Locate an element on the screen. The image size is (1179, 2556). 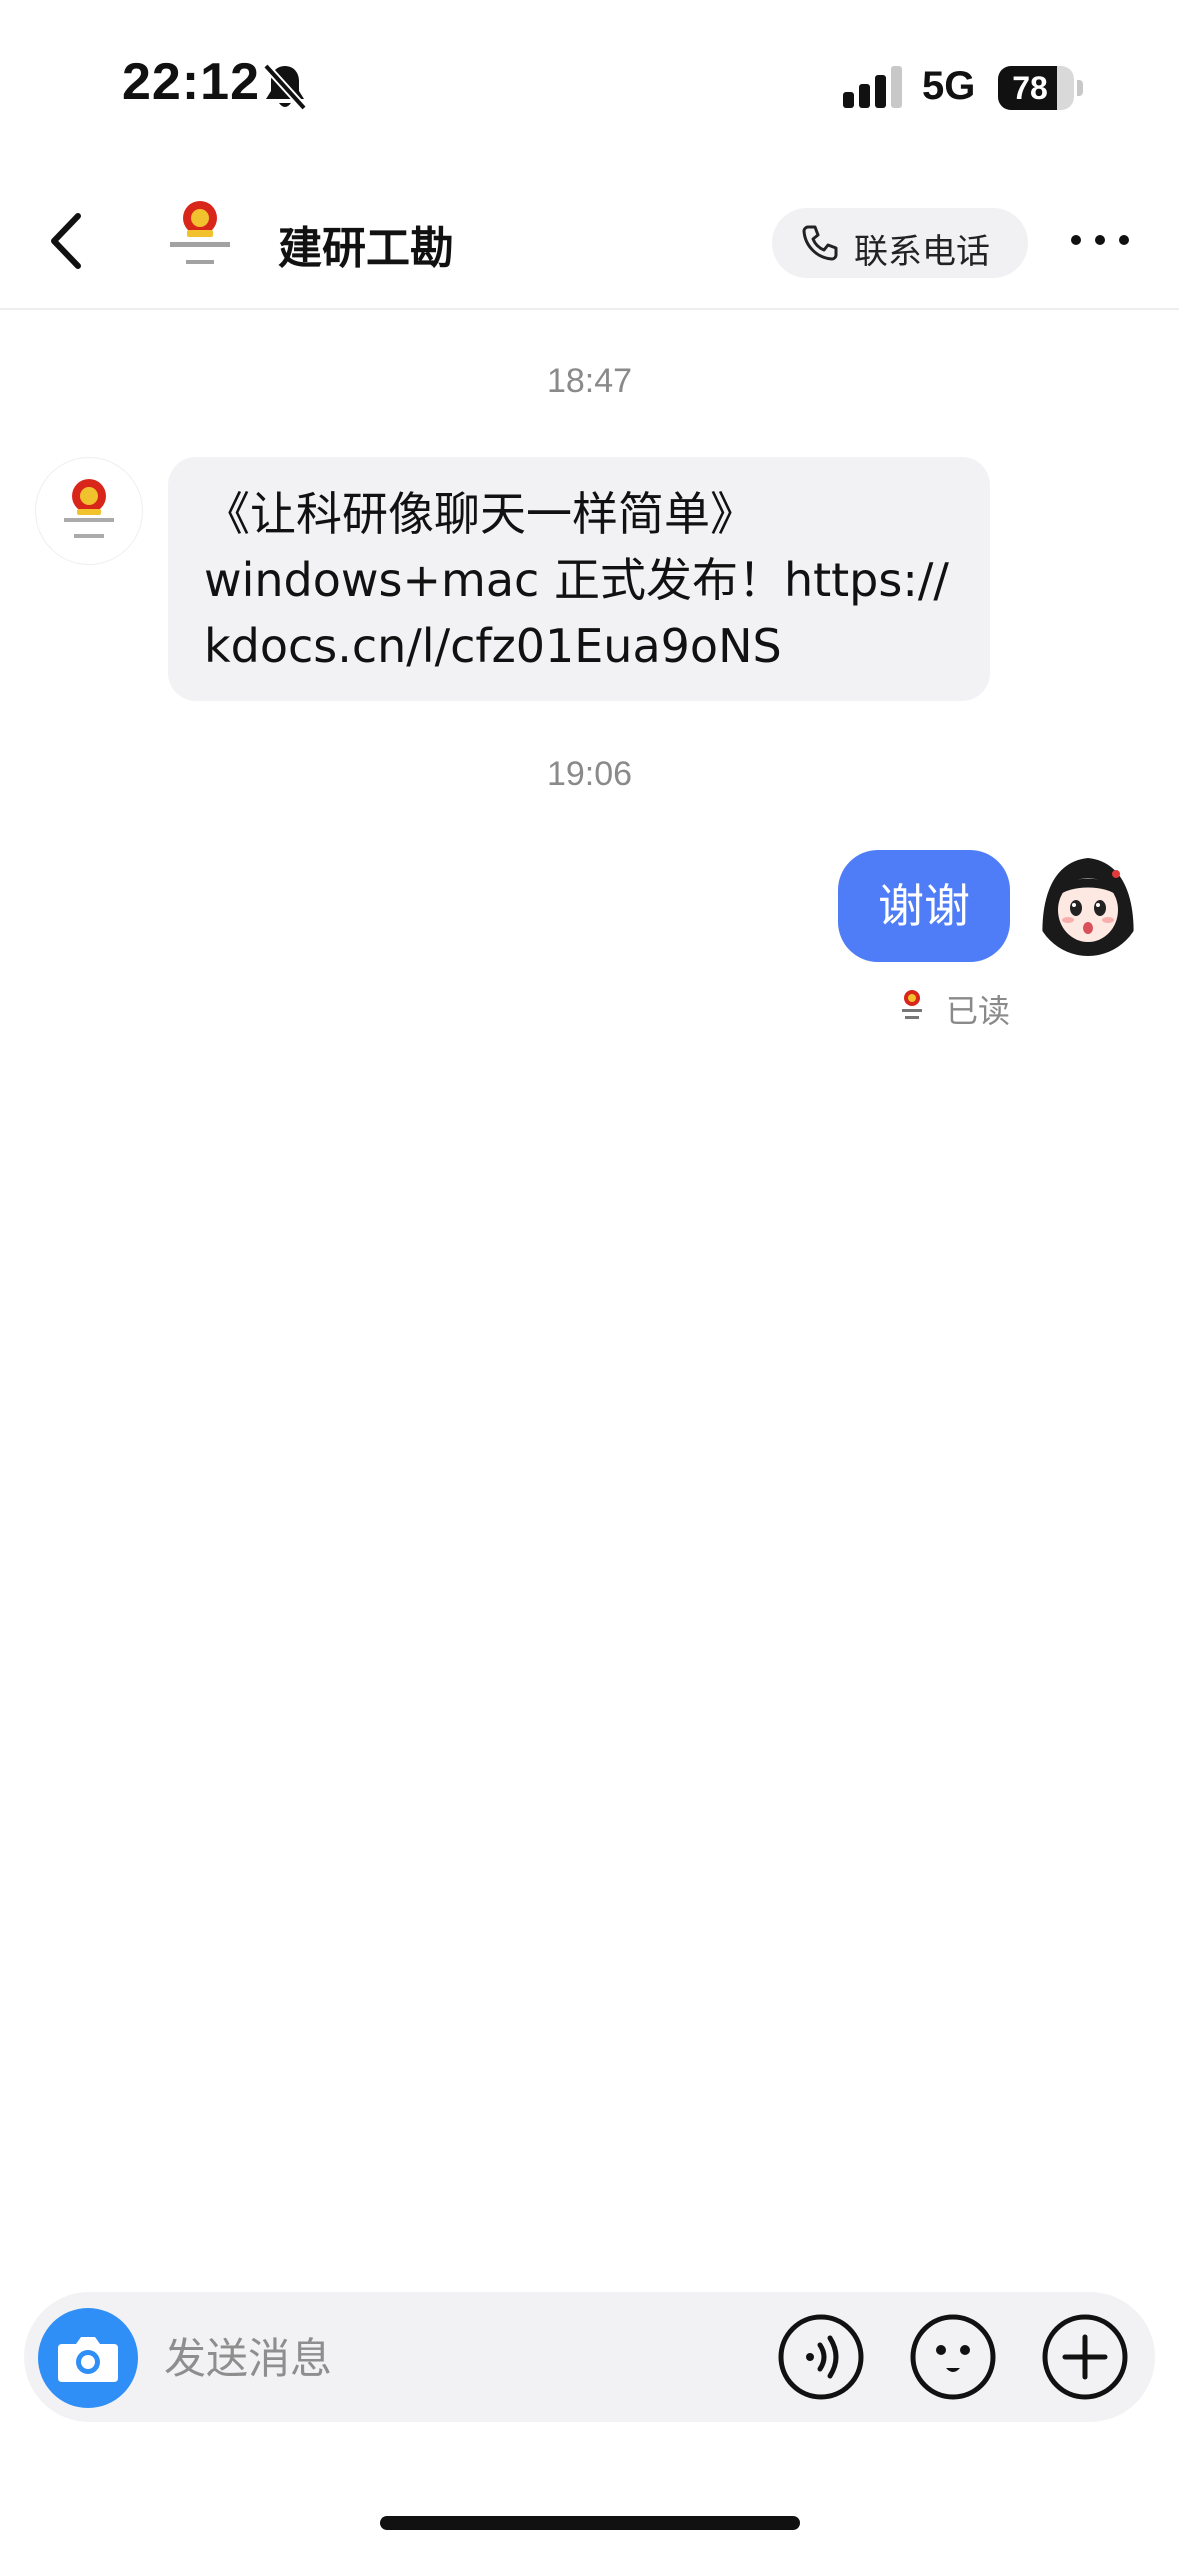
read-status-label: 已读 is located at coordinates (978, 1011).